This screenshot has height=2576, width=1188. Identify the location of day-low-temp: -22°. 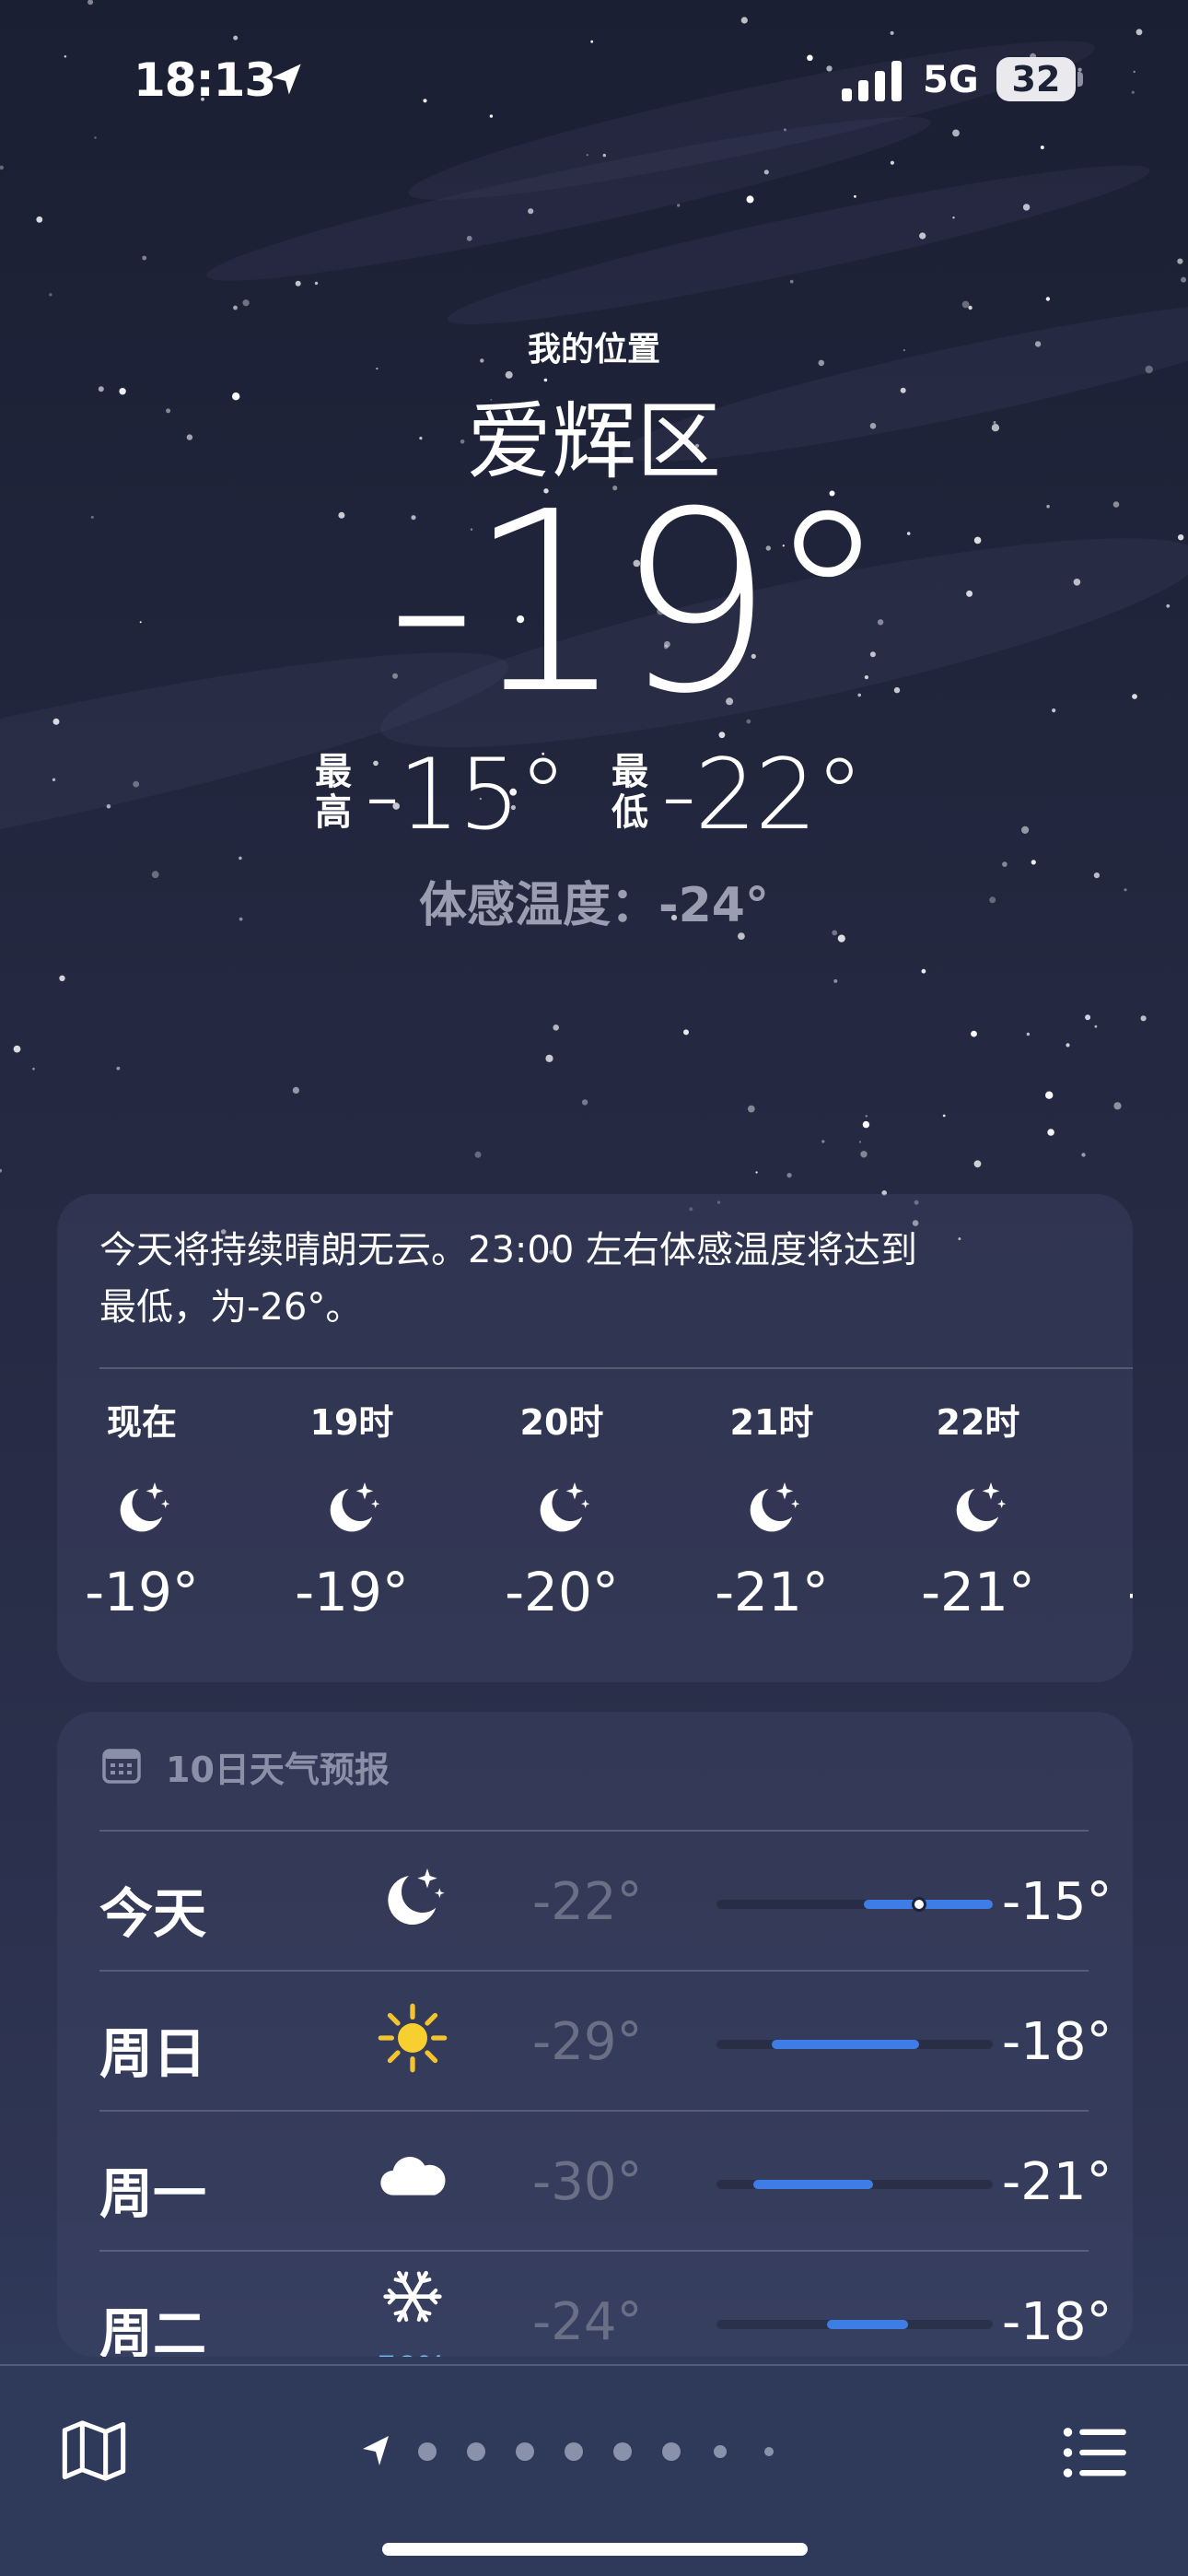
(587, 1902).